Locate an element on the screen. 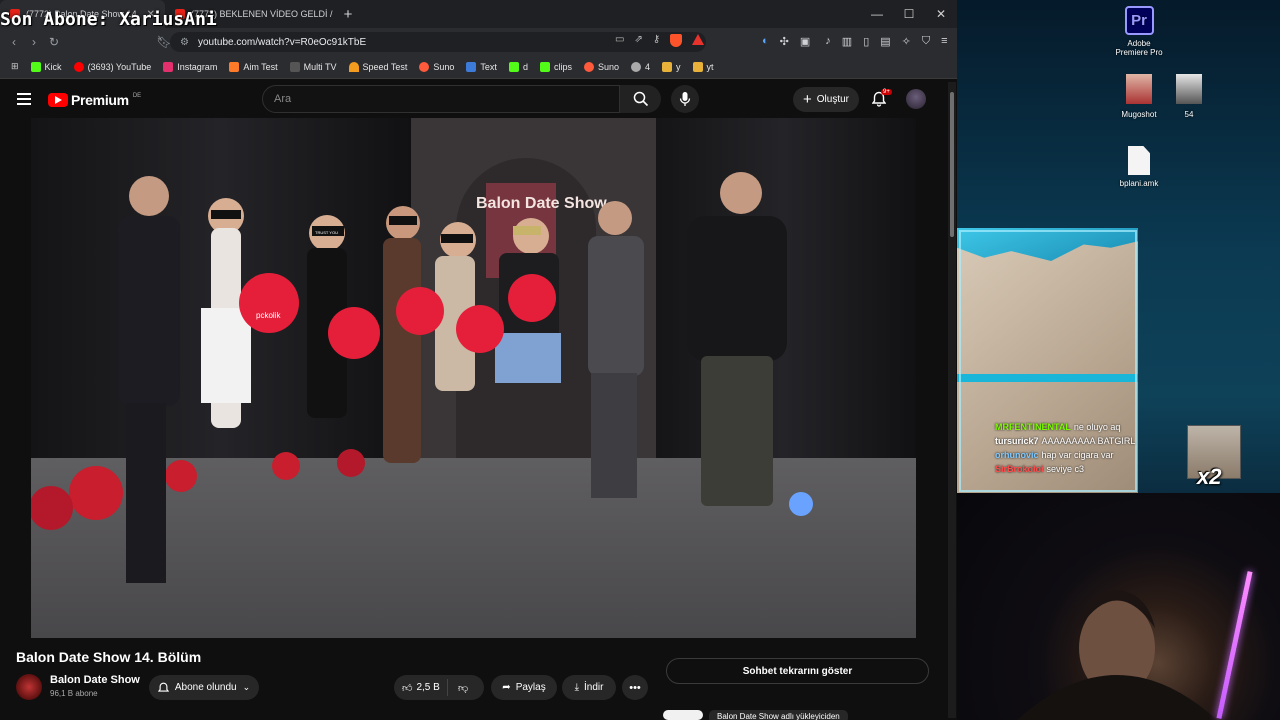 The height and width of the screenshot is (720, 1280). shield-icon: ⛉ is located at coordinates (926, 41).